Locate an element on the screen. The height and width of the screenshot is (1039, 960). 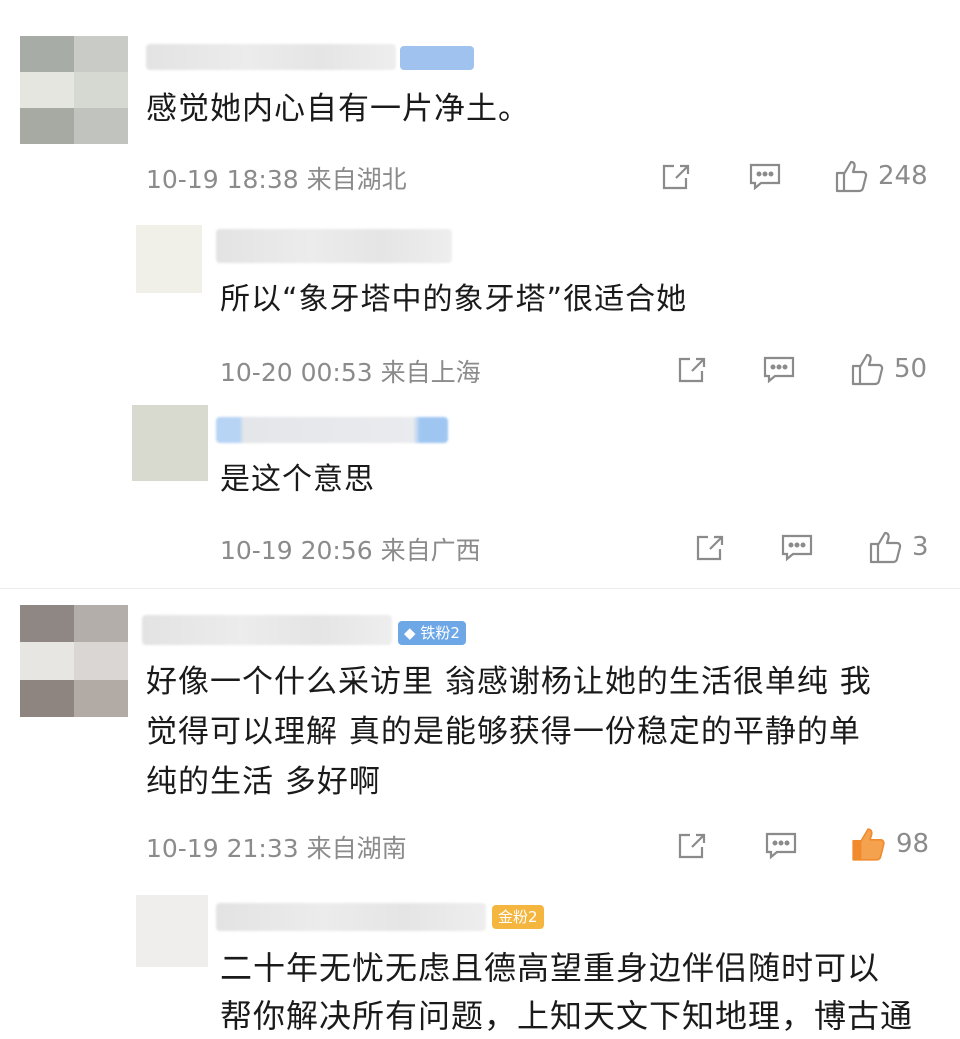
like-button: 50 is located at coordinates (888, 369).